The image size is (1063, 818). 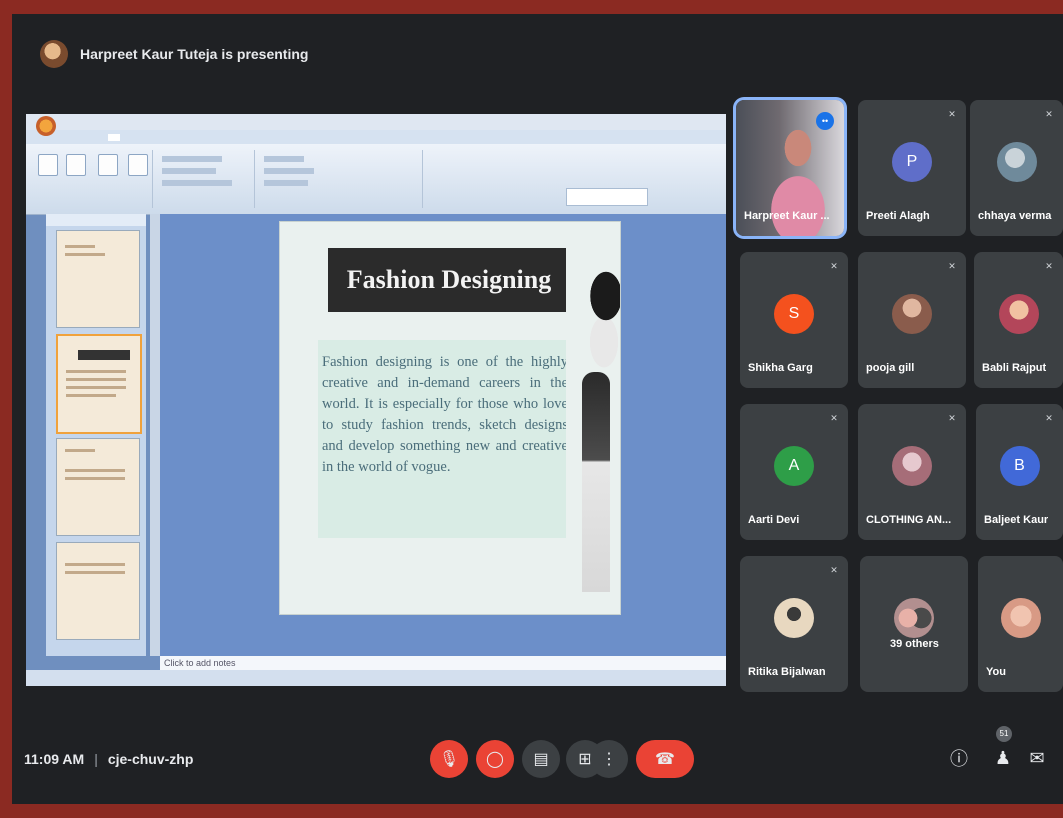 What do you see at coordinates (890, 368) in the screenshot?
I see `participant-name: pooja gill` at bounding box center [890, 368].